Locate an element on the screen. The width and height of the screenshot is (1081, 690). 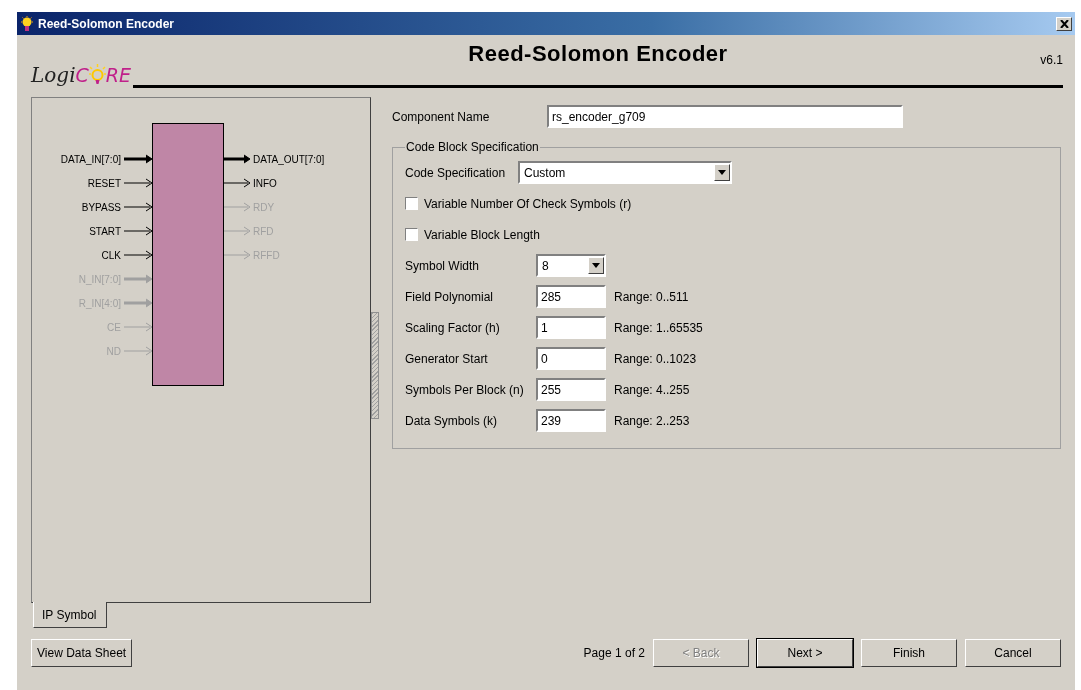
range-text: Range: 2..253 is located at coordinates (652, 420).